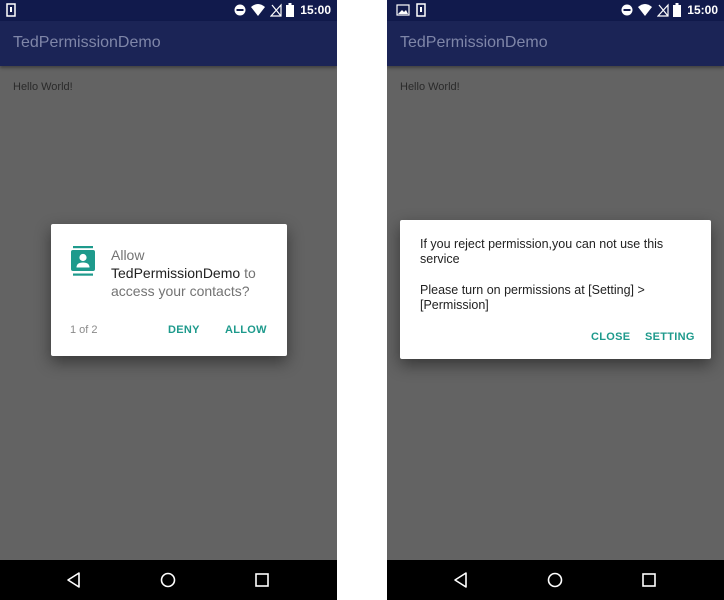 The image size is (724, 600). What do you see at coordinates (670, 337) in the screenshot?
I see `setting-button: SETTING` at bounding box center [670, 337].